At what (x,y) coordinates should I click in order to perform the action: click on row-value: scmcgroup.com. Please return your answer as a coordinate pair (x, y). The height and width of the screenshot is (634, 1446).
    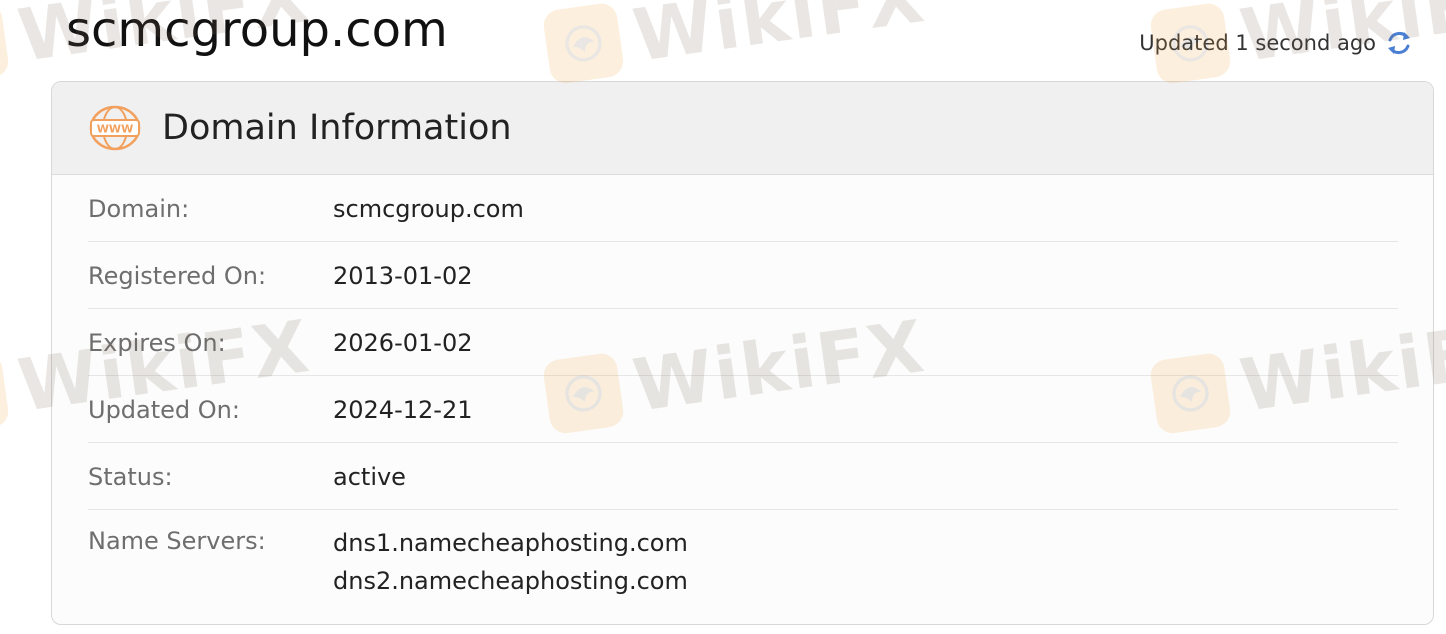
    Looking at the image, I should click on (428, 209).